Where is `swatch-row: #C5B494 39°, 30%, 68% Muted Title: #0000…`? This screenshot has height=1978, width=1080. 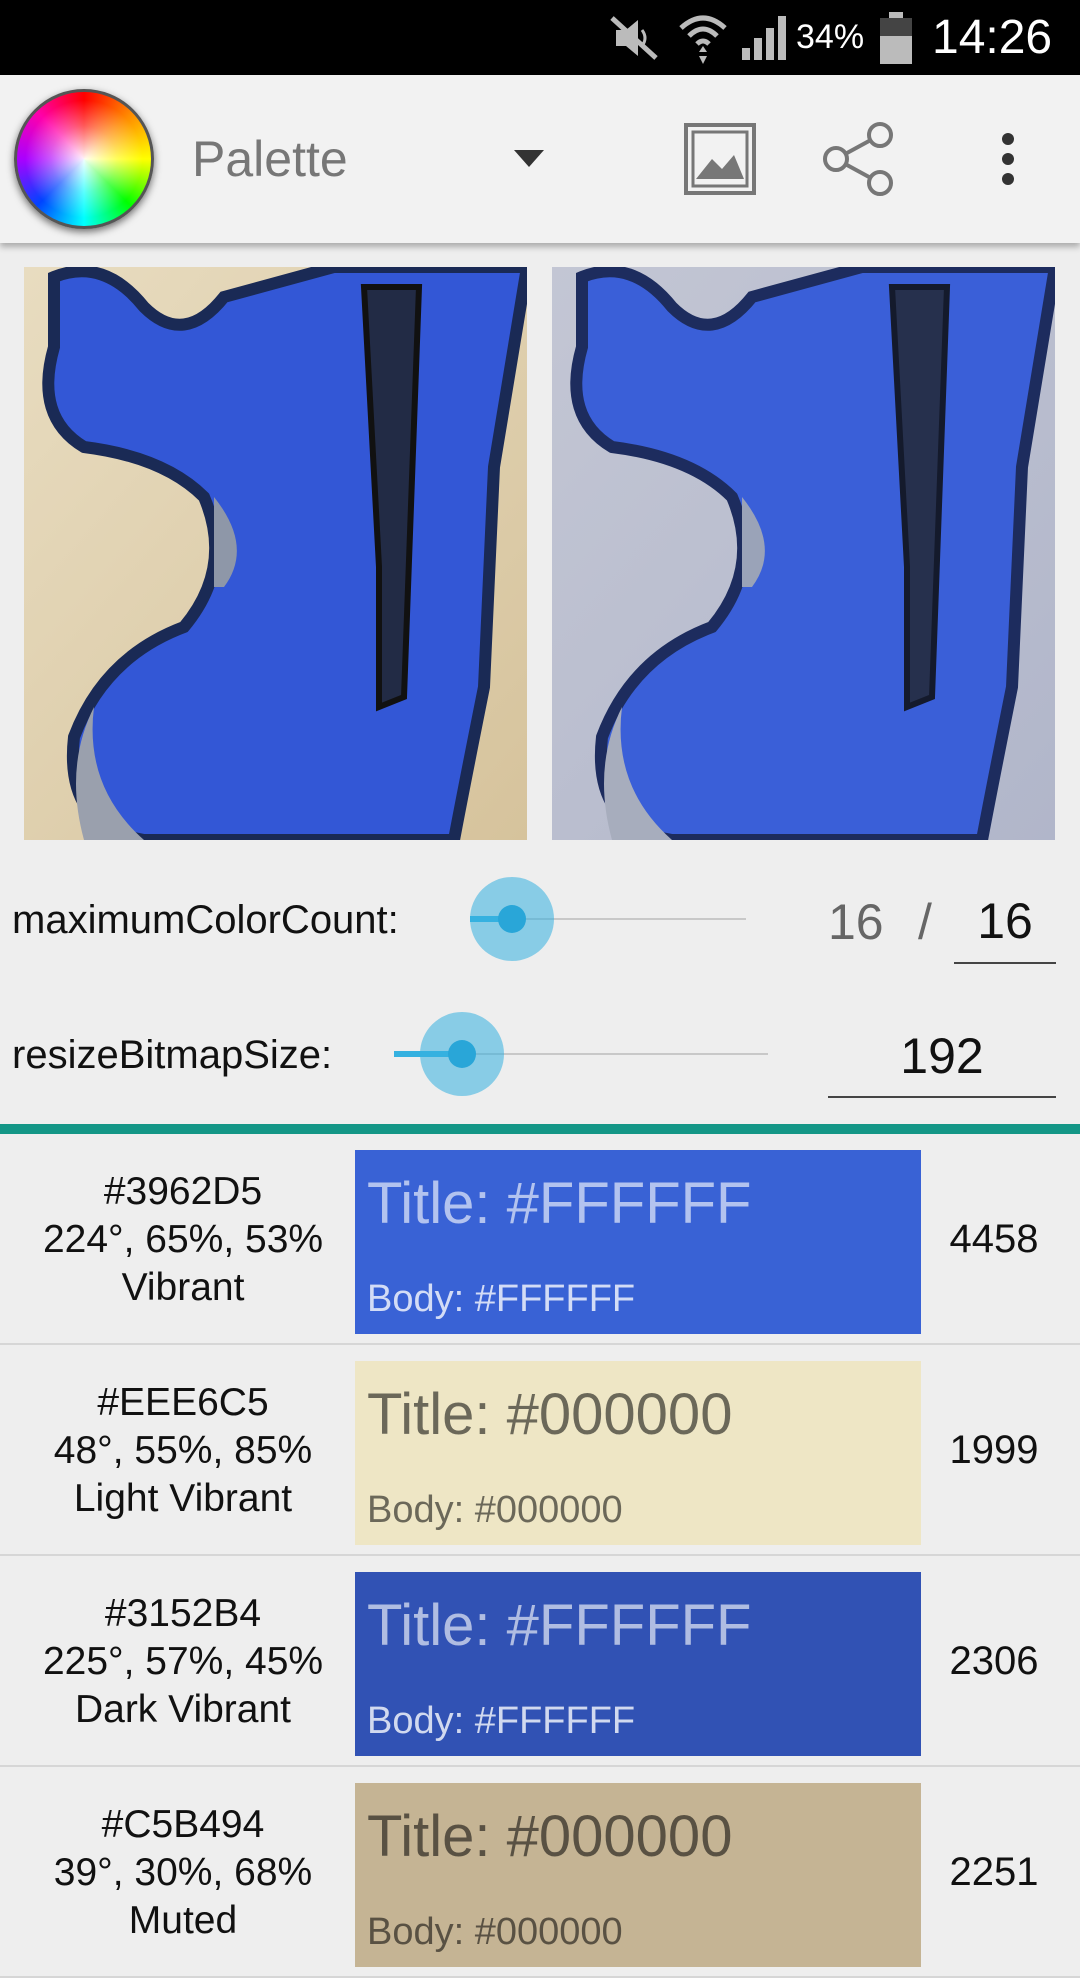 swatch-row: #C5B494 39°, 30%, 68% Muted Title: #0000… is located at coordinates (540, 1872).